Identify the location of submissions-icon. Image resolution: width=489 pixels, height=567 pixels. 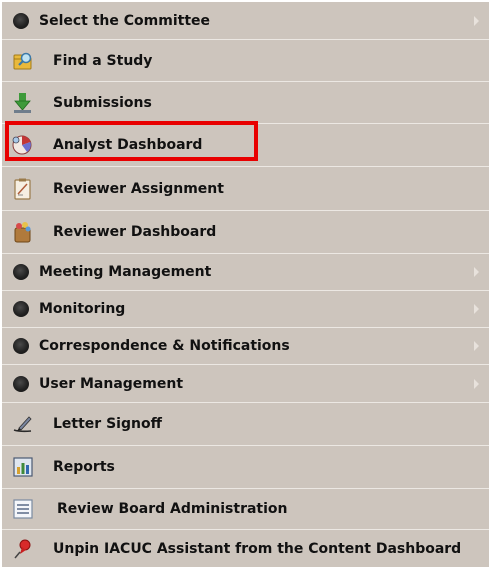
(22, 102).